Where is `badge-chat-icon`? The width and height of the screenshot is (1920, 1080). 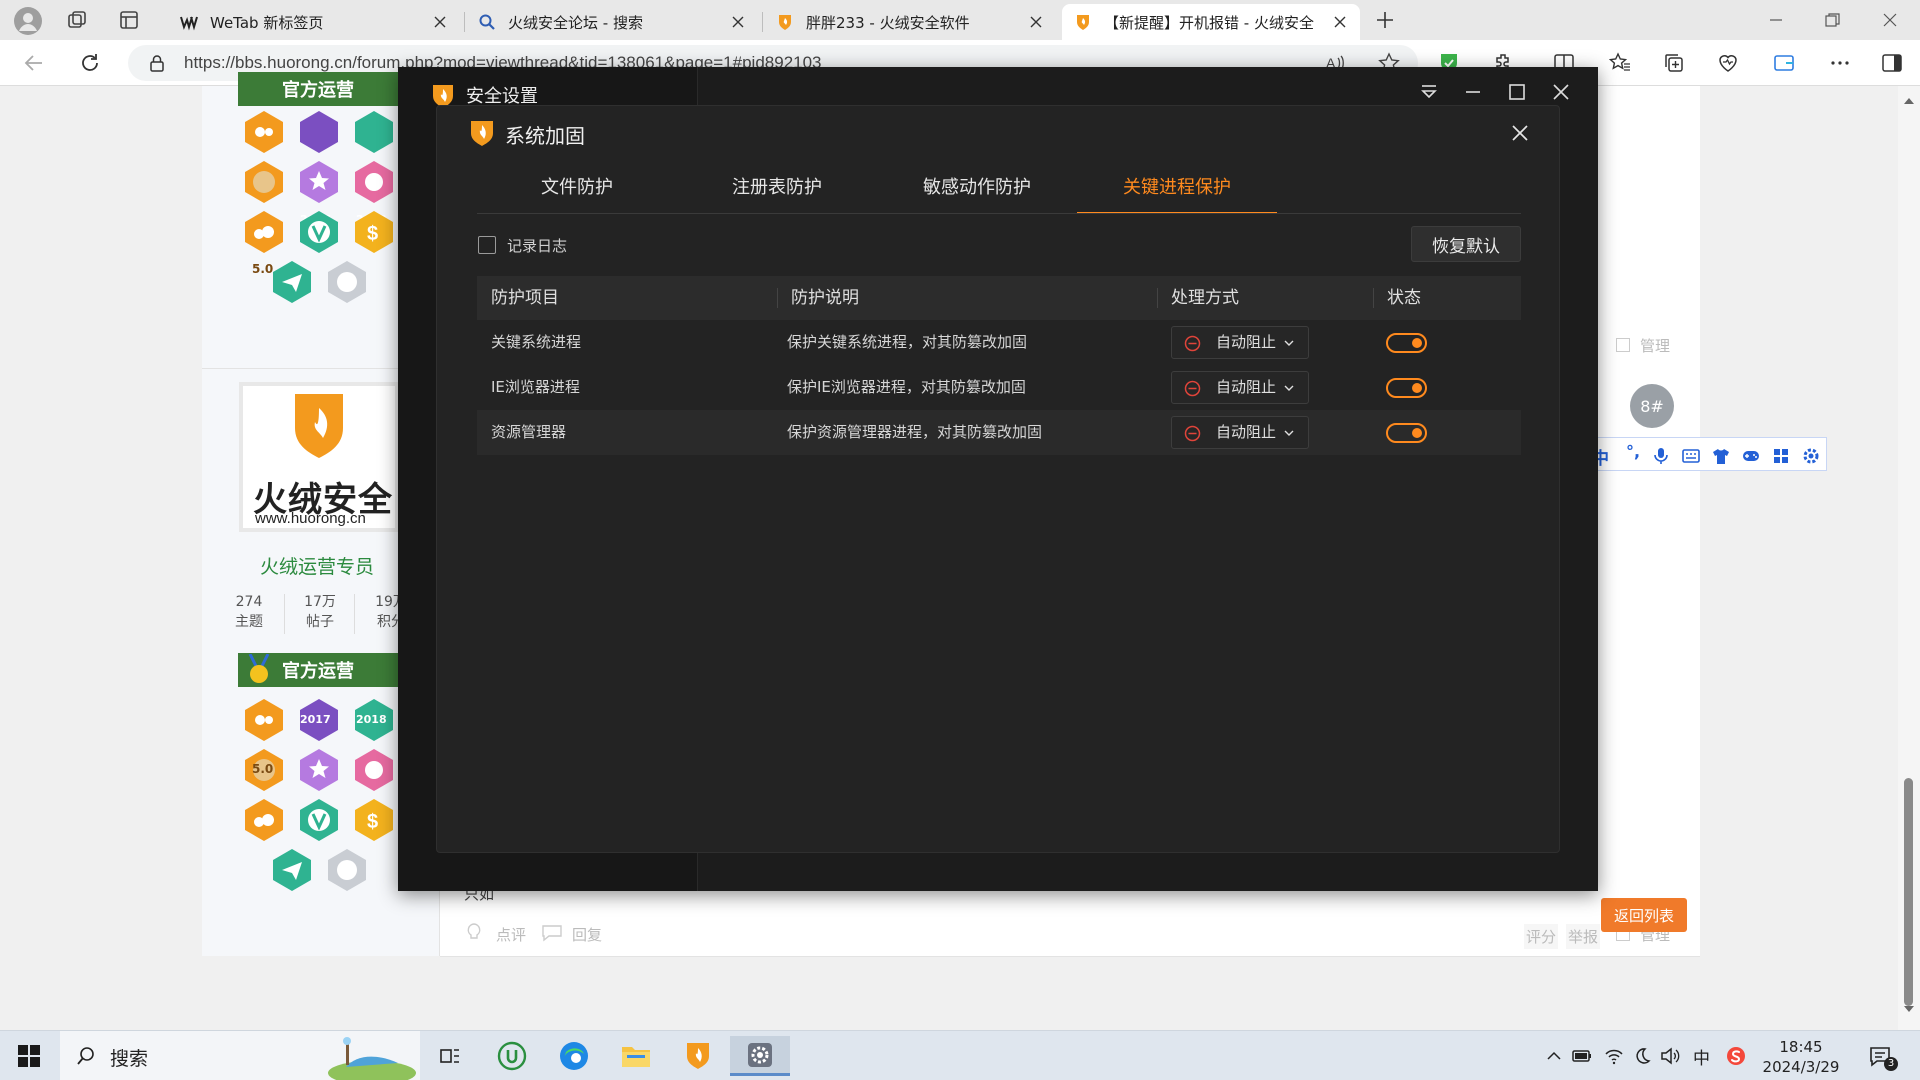
badge-chat-icon is located at coordinates (264, 720).